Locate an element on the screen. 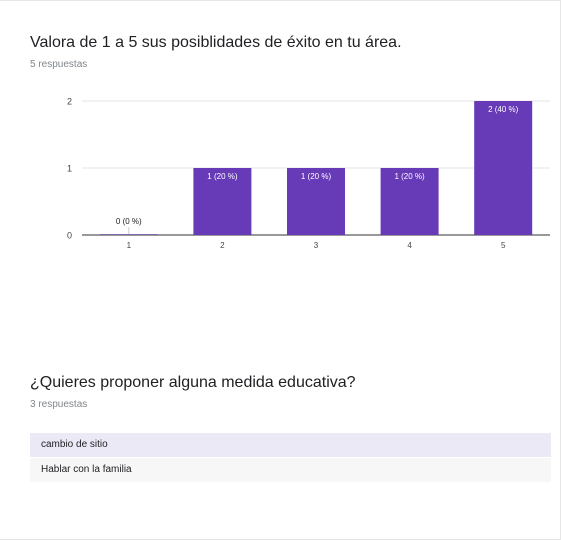 The height and width of the screenshot is (540, 562). x-tick-label: 2 is located at coordinates (222, 245).